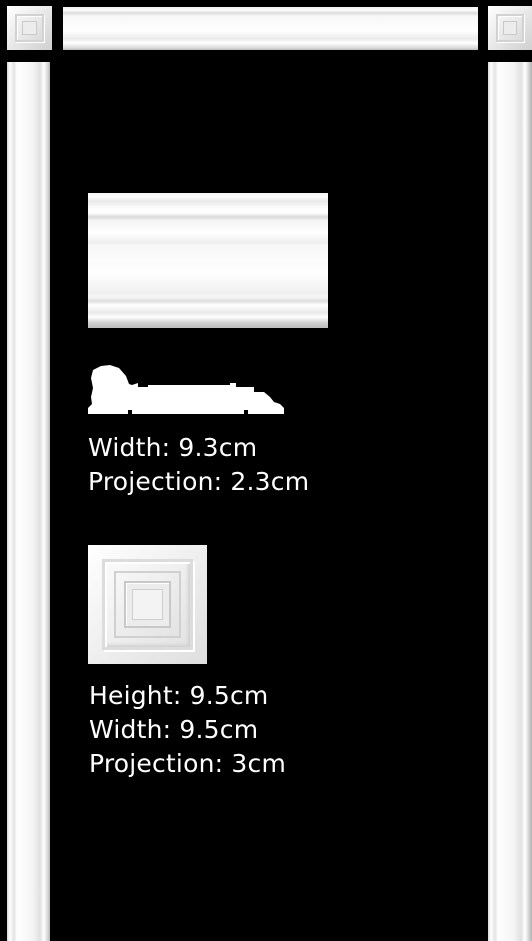 The width and height of the screenshot is (532, 941). I want to click on moulding-specs: Width: 9.3cm Projection: 2.3cm, so click(198, 465).